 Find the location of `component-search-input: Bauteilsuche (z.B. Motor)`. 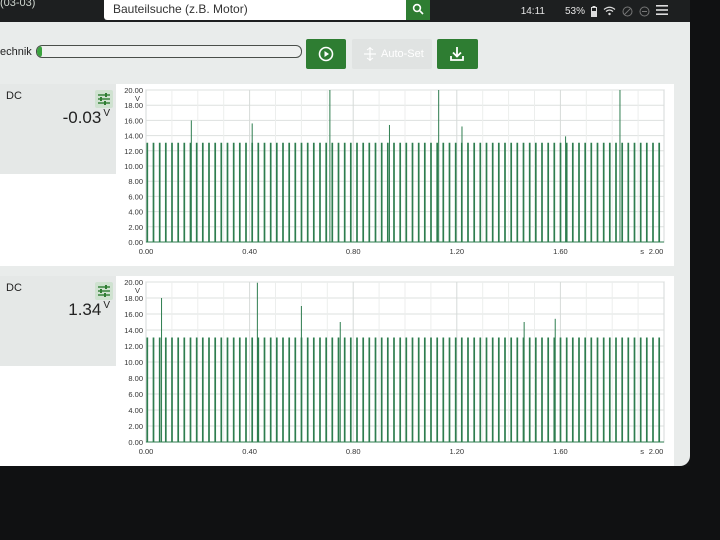

component-search-input: Bauteilsuche (z.B. Motor) is located at coordinates (255, 10).